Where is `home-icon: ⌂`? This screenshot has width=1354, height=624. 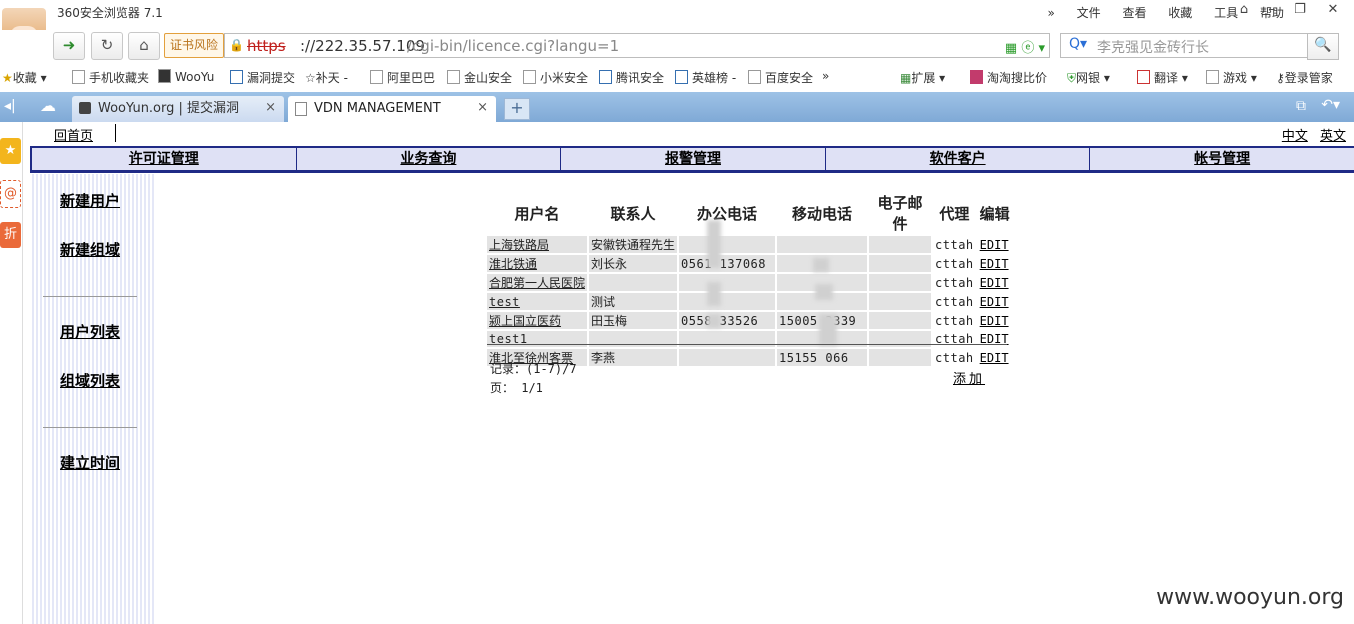
home-icon: ⌂ is located at coordinates (144, 46).